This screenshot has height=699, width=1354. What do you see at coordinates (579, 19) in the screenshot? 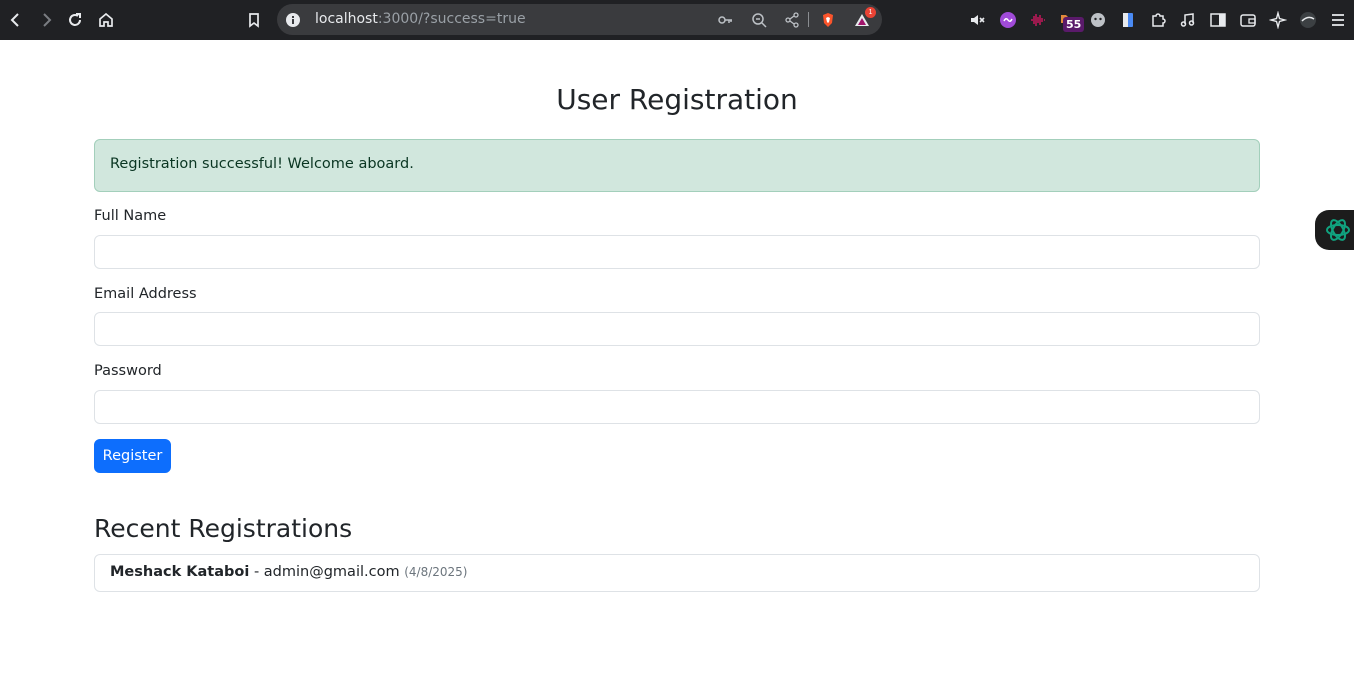
I see `address-bar: localhost:3000/?success=true 1` at bounding box center [579, 19].